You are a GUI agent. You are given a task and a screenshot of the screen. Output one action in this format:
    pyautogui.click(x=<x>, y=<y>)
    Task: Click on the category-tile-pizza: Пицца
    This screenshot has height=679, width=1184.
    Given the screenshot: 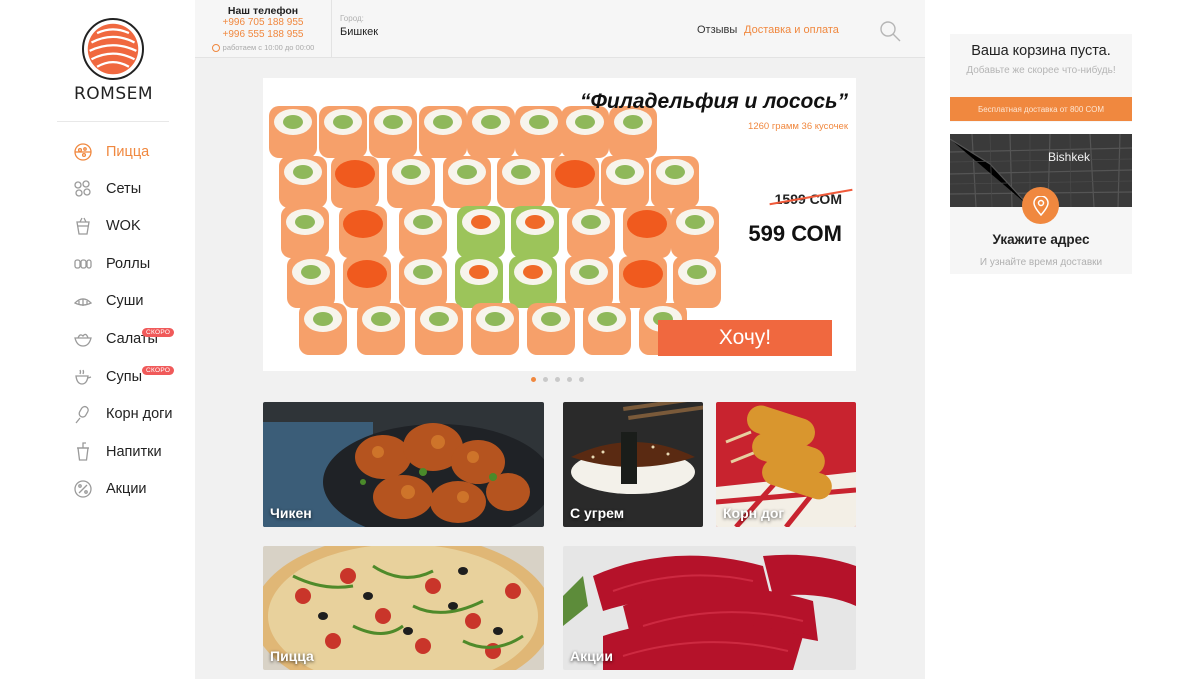 What is the action you would take?
    pyautogui.click(x=403, y=608)
    